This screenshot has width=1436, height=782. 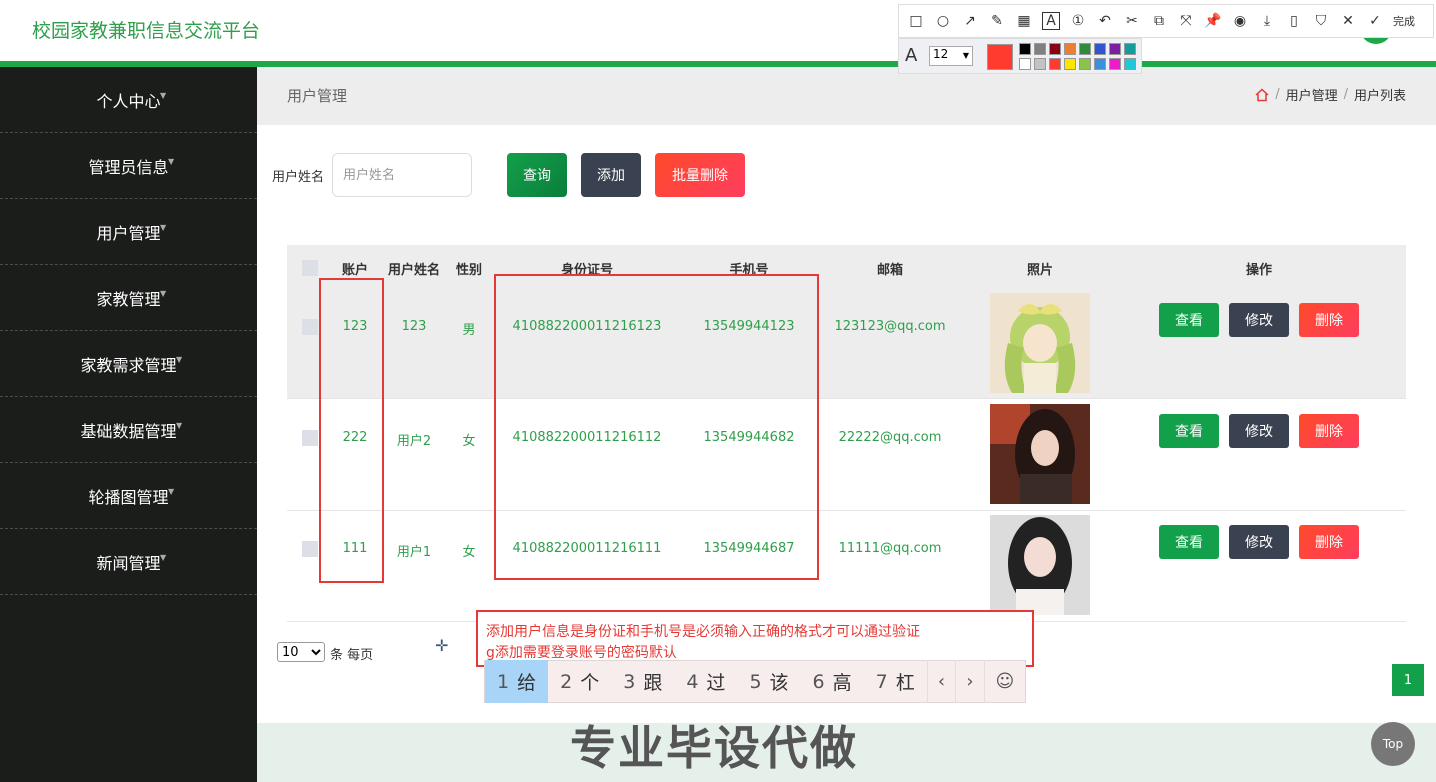 I want to click on sidebar-item-admin-info: 管理员信息 ▼, so click(x=128, y=166).